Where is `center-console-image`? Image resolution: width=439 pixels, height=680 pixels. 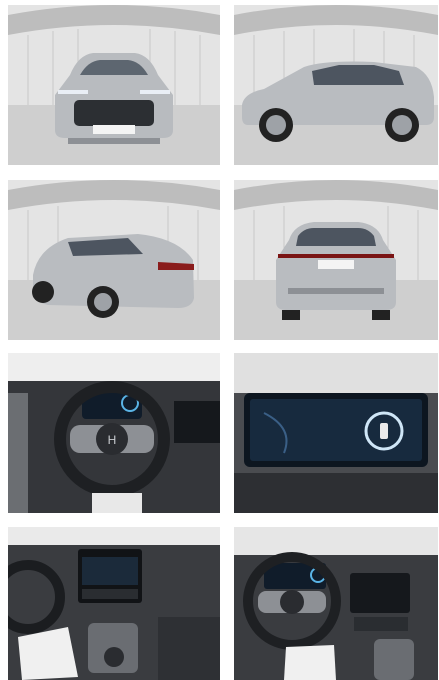 center-console-image is located at coordinates (114, 603).